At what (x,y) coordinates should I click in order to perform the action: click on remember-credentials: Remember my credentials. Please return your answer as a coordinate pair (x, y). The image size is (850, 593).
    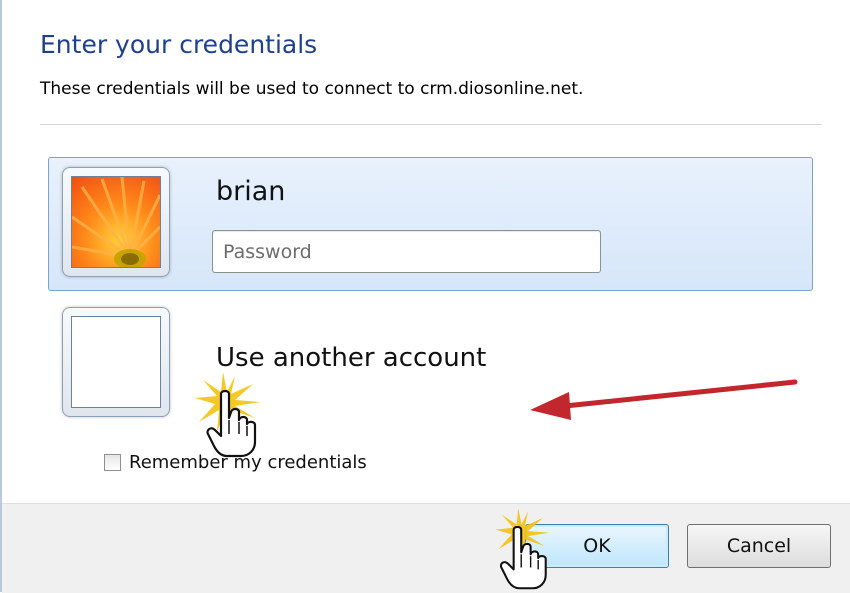
    Looking at the image, I should click on (235, 462).